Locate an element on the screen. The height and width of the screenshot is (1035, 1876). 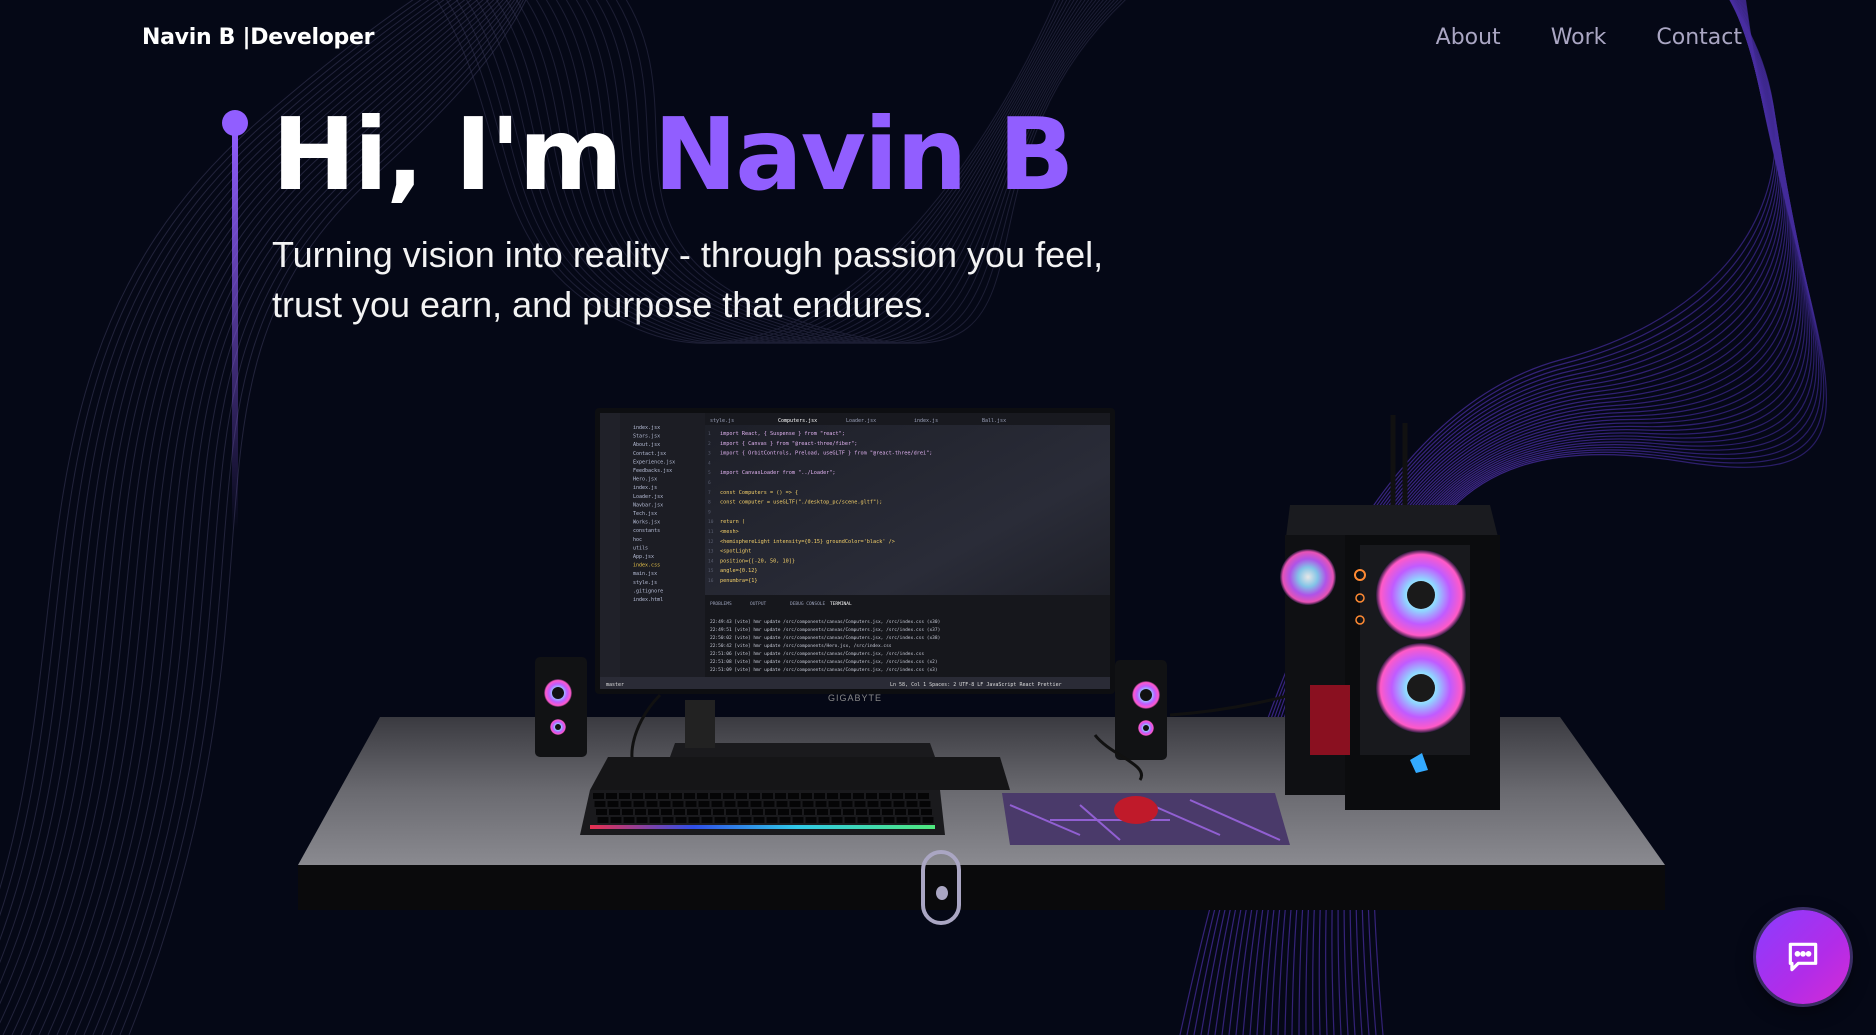
explorer-file: Stars.jsx is located at coordinates (646, 437).